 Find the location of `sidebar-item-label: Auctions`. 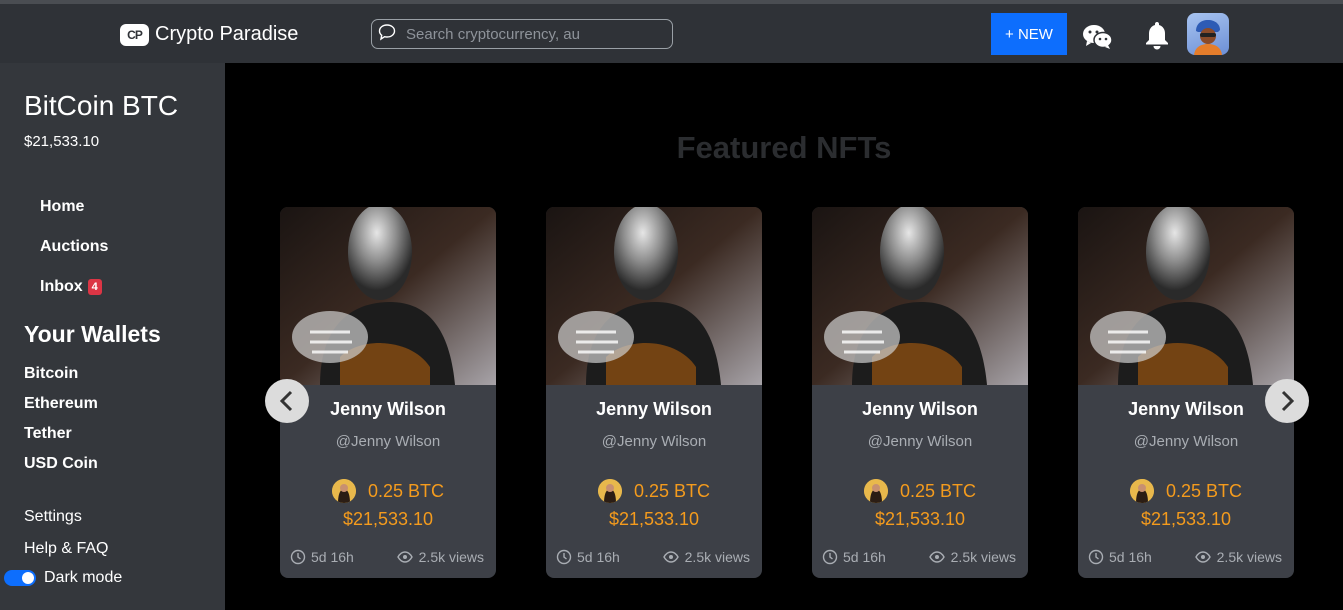

sidebar-item-label: Auctions is located at coordinates (74, 246).